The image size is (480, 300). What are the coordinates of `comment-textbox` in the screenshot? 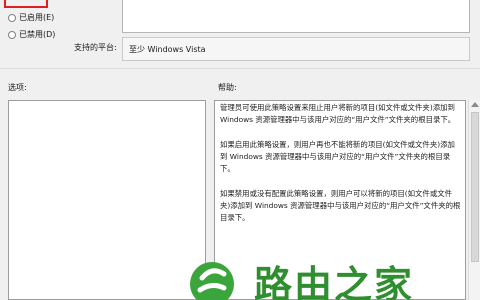 It's located at (296, 16).